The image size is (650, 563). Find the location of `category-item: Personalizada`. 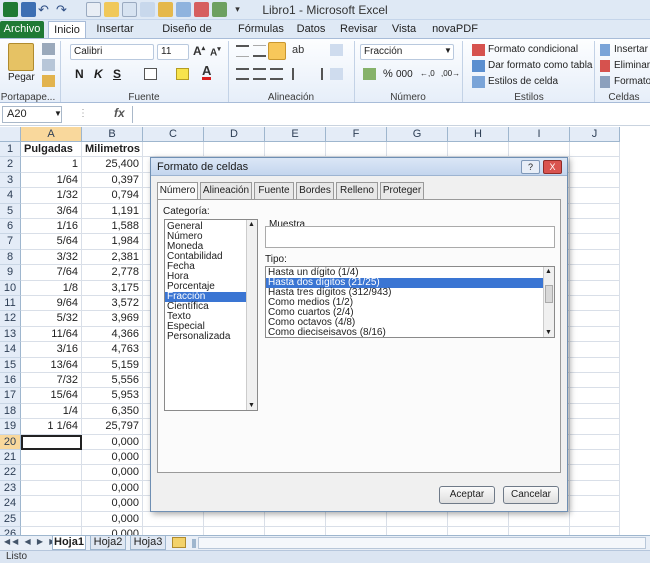

category-item: Personalizada is located at coordinates (205, 337).